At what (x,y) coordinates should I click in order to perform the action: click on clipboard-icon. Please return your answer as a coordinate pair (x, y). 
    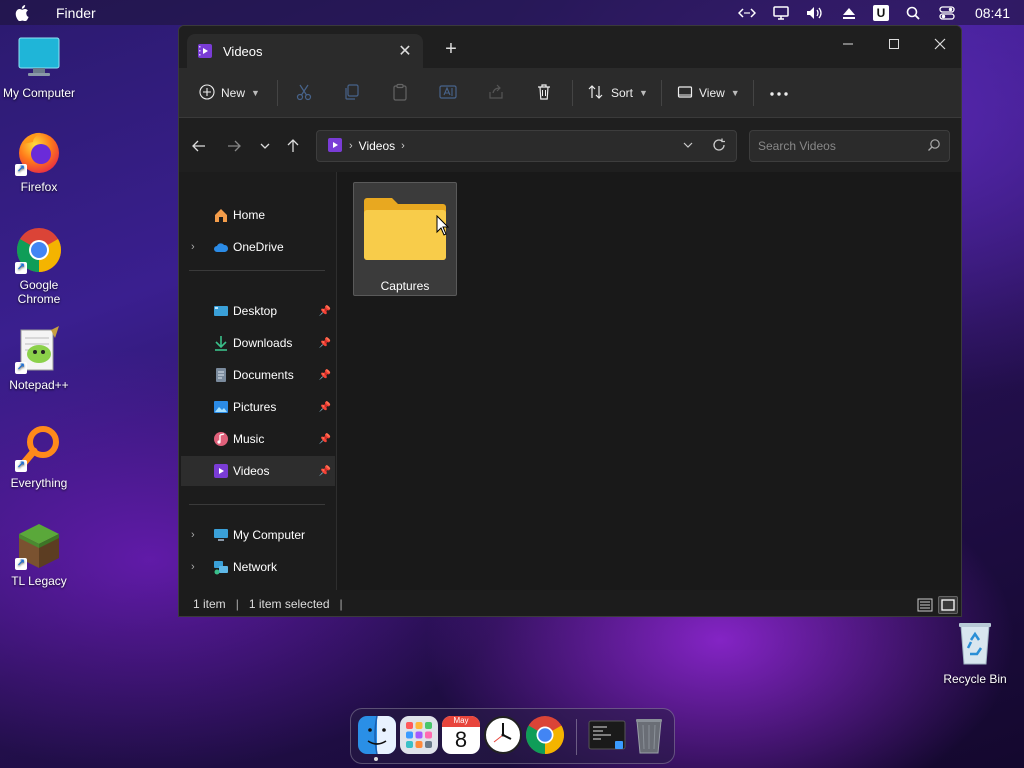
    Looking at the image, I should click on (400, 93).